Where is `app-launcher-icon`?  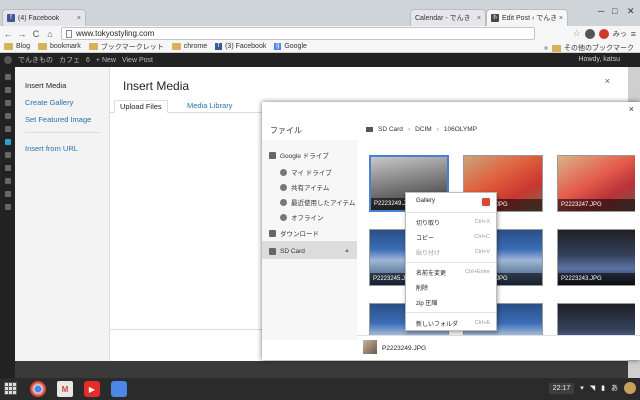
app-launcher-icon is located at coordinates (10, 388).